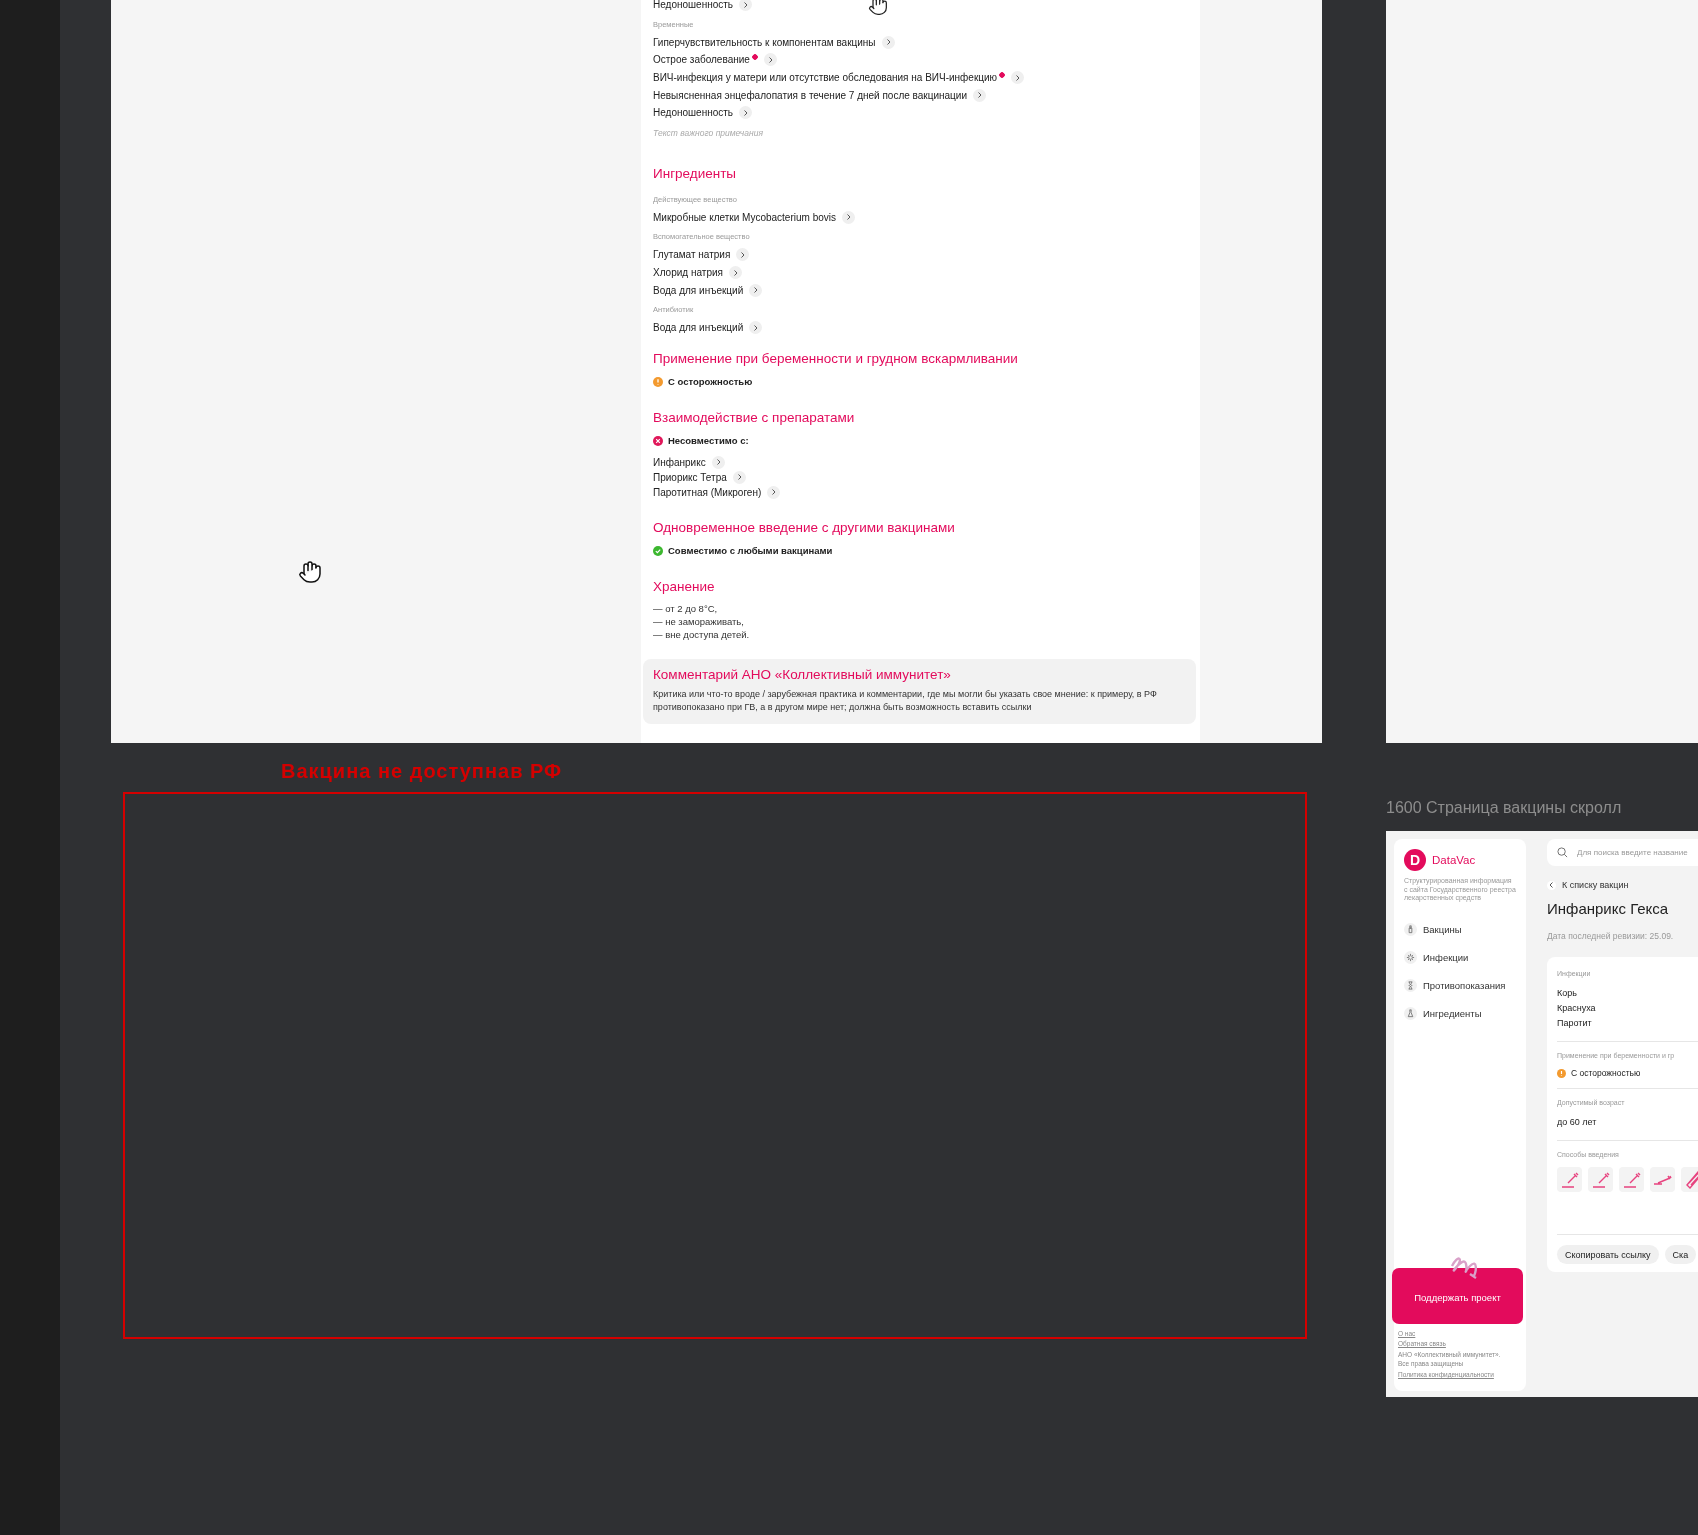 This screenshot has width=1698, height=1535. What do you see at coordinates (1415, 860) in the screenshot?
I see `logo-mark: D` at bounding box center [1415, 860].